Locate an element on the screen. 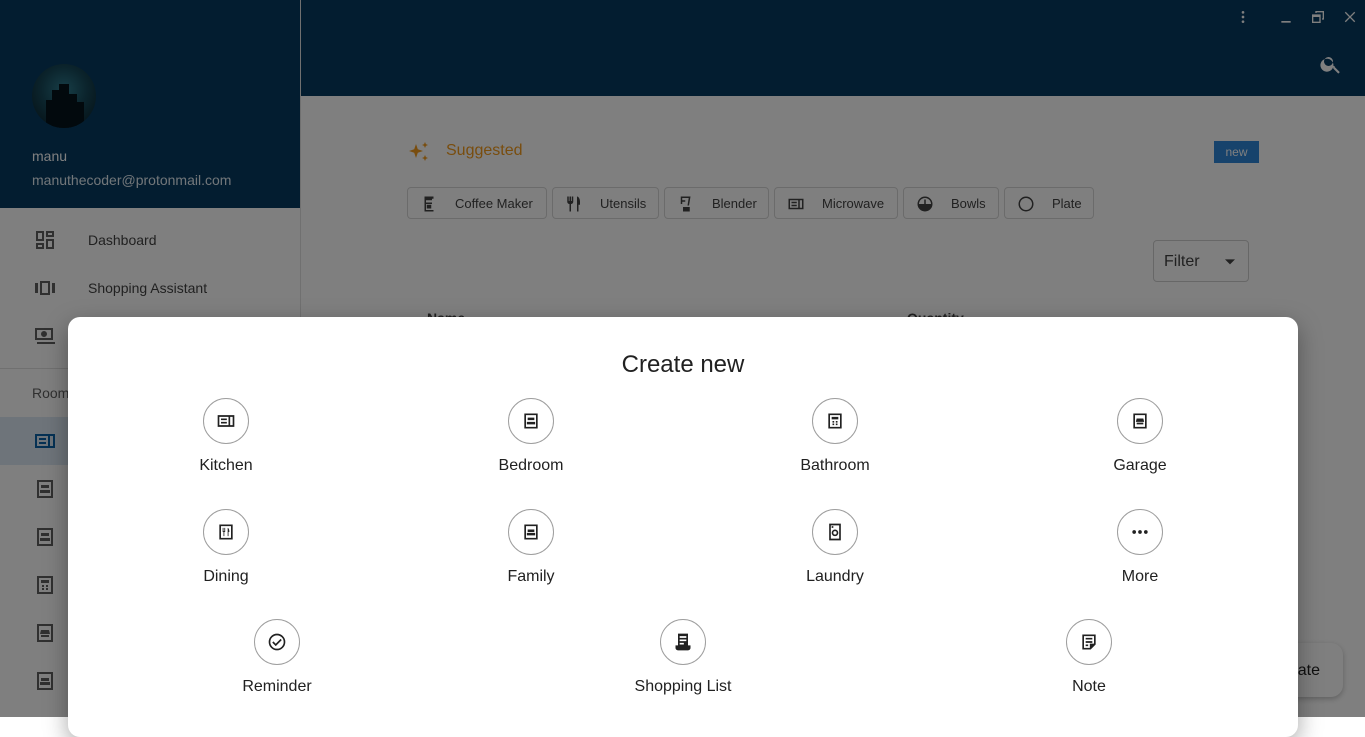 The image size is (1365, 737). create-option-reminder: Reminder is located at coordinates (277, 662).